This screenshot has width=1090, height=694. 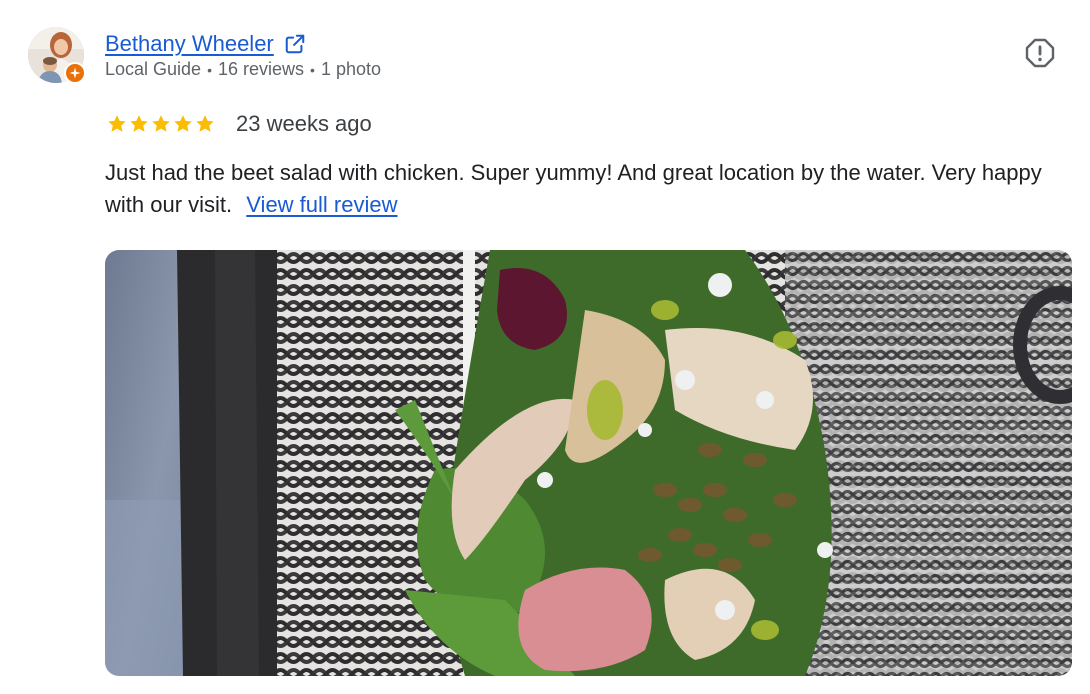 I want to click on reviewer-meta: Local Guide • 16 reviews • 1 photo, so click(x=243, y=69).